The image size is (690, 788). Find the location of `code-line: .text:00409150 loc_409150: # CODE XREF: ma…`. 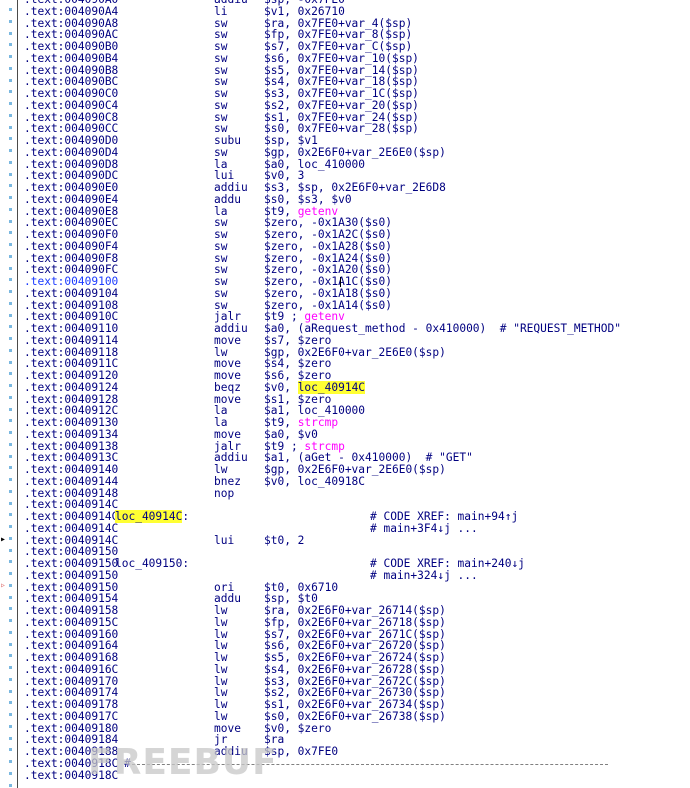

code-line: .text:00409150 loc_409150: # CODE XREF: ma… is located at coordinates (357, 564).